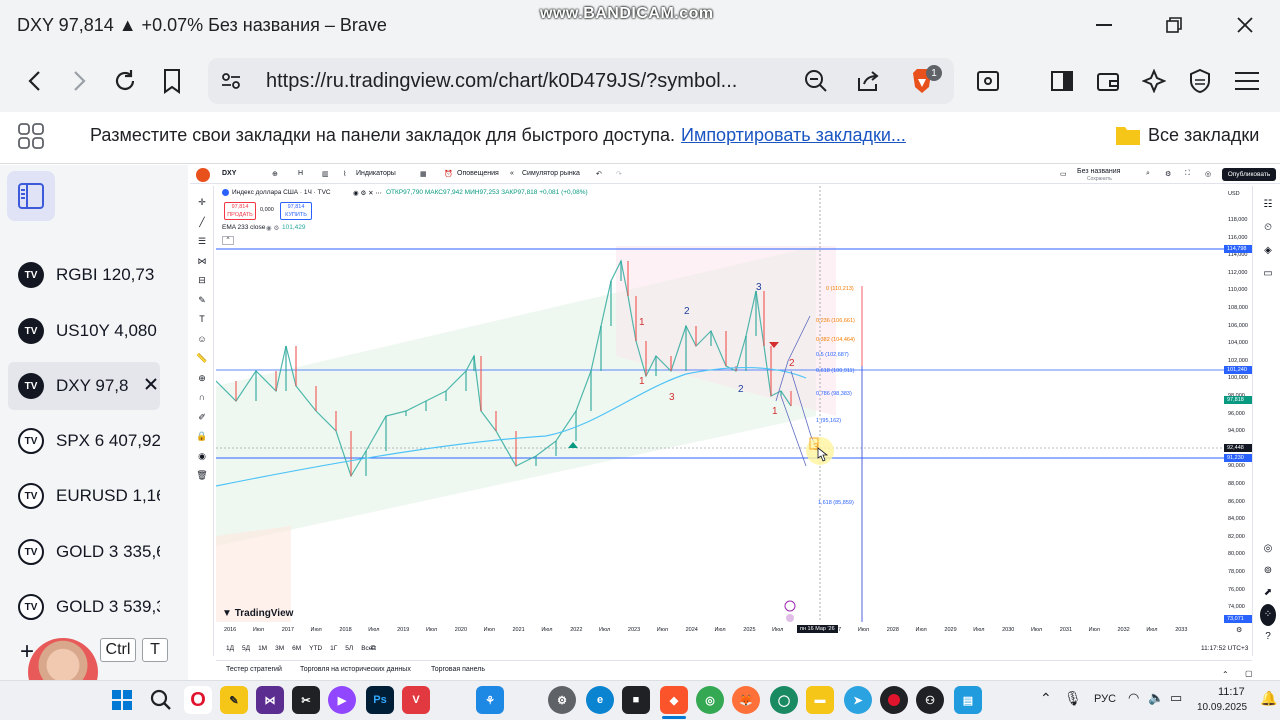  I want to click on rocket-icon: ⬈, so click(1268, 593).